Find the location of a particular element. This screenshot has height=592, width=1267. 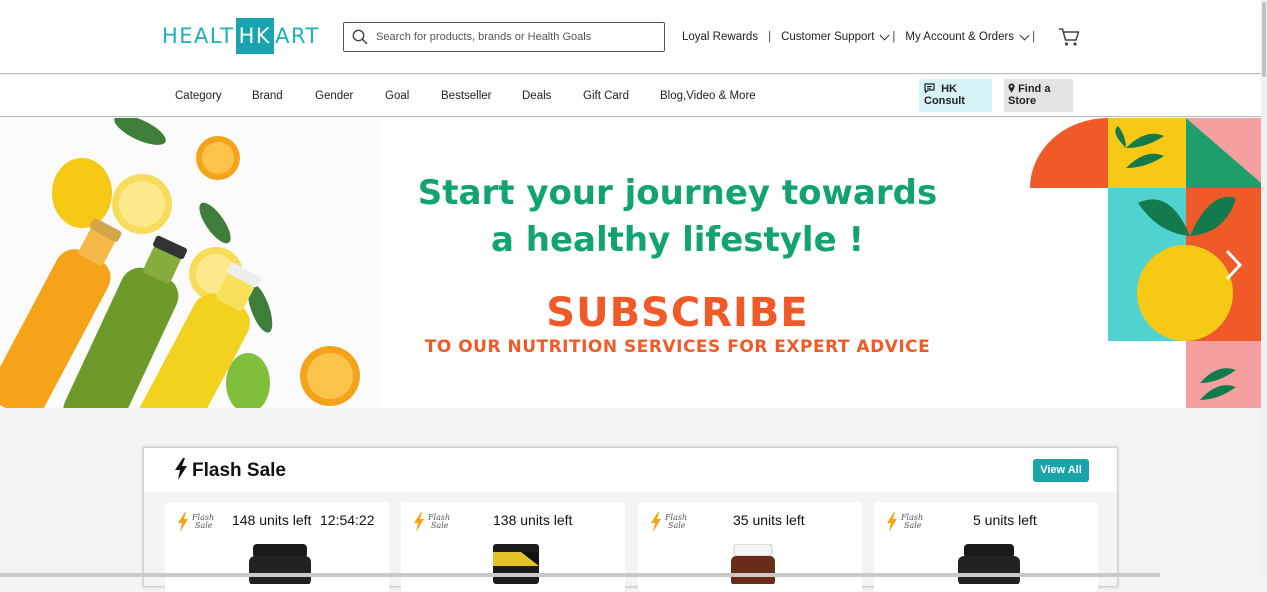

view-all-button: View All is located at coordinates (1061, 470).